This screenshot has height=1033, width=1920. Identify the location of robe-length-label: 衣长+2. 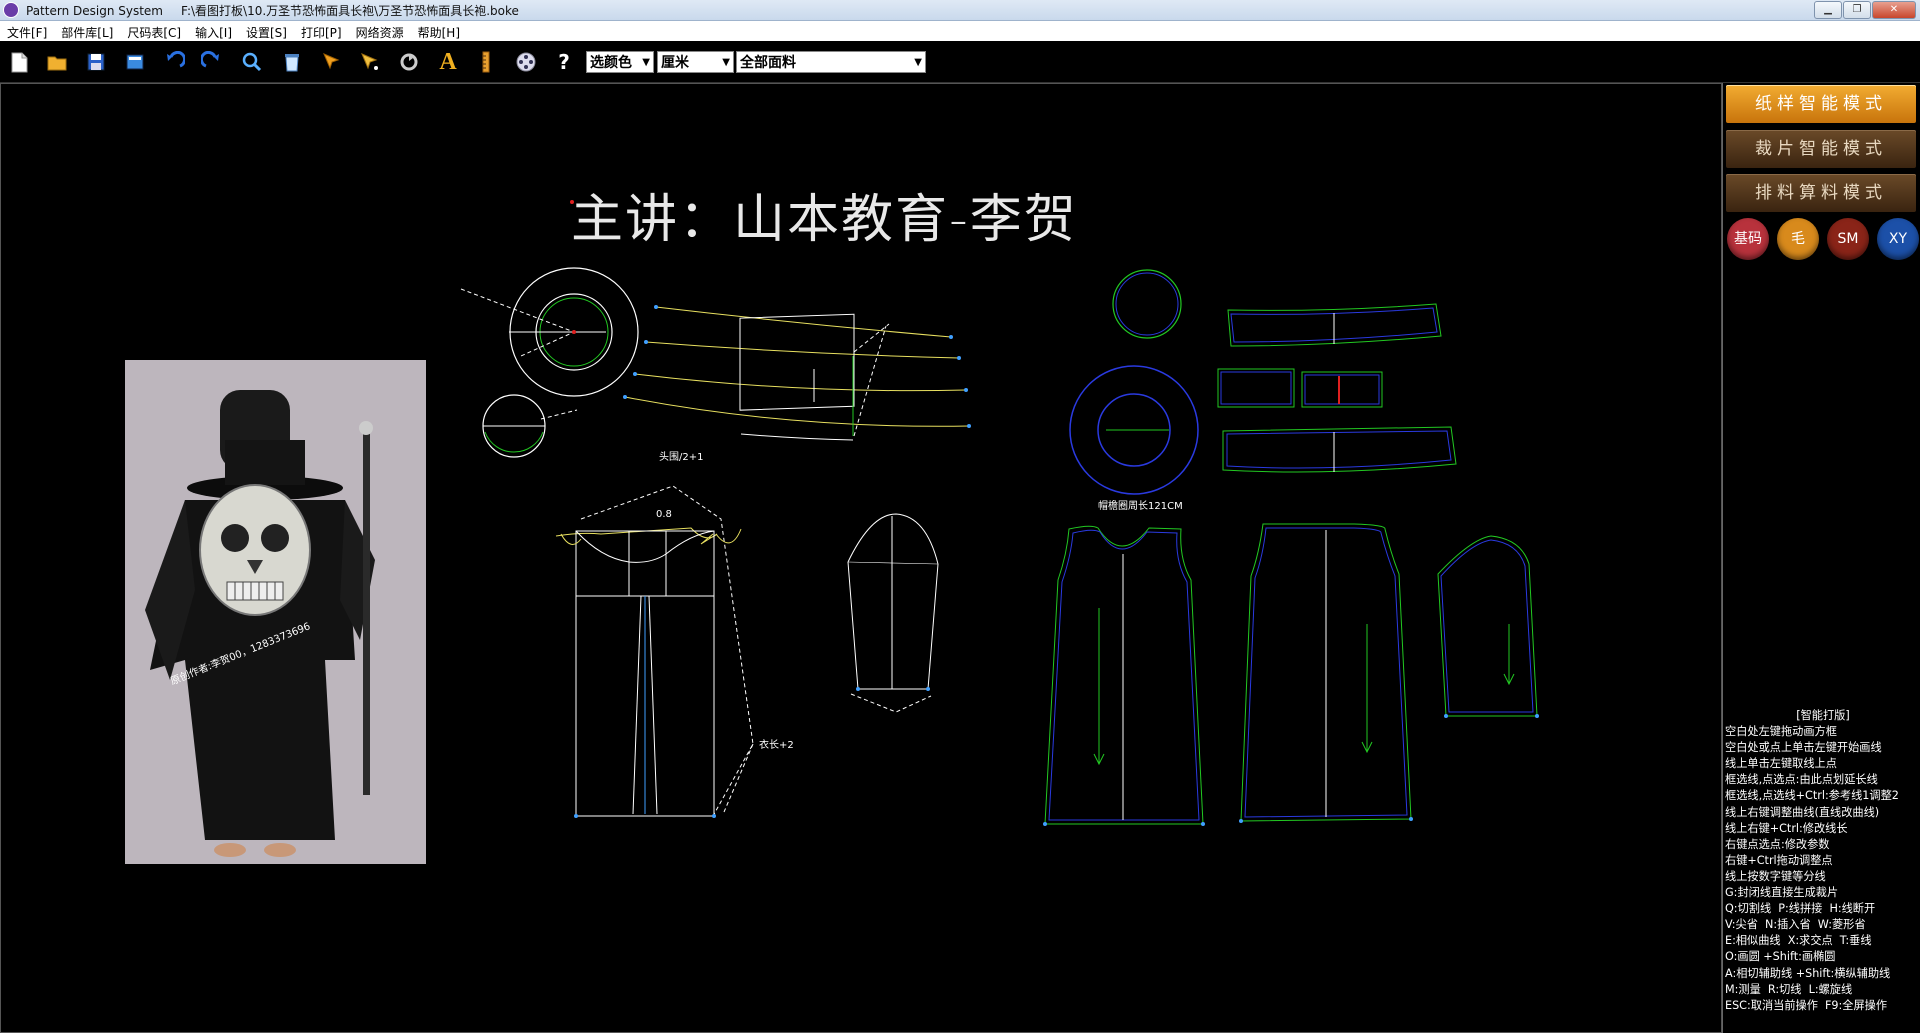
(776, 745).